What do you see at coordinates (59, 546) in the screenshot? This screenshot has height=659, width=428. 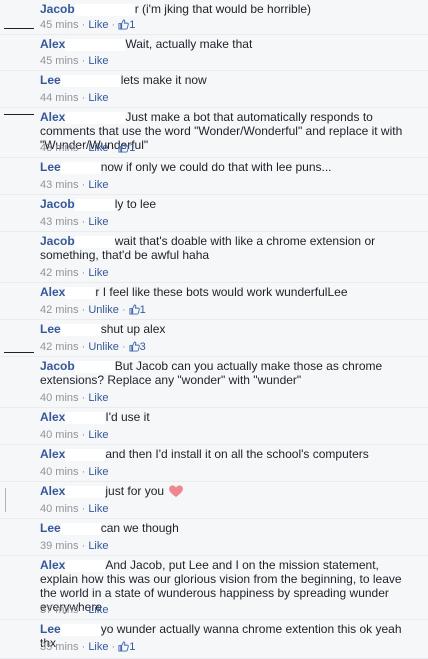 I see `comment-timestamp-link: 39 mins` at bounding box center [59, 546].